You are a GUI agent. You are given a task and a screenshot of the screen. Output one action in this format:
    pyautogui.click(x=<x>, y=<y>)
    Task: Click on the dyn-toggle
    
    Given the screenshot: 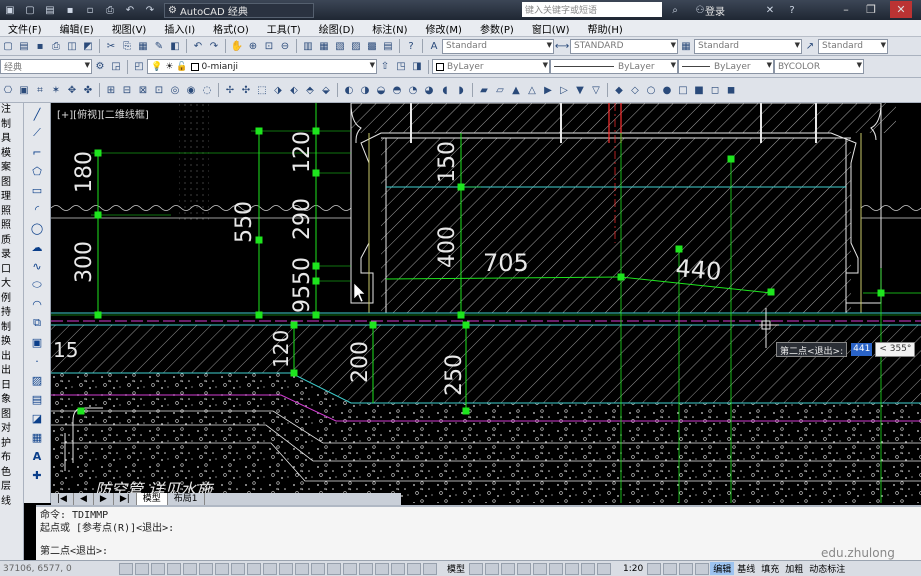 What is the action you would take?
    pyautogui.click(x=254, y=568)
    